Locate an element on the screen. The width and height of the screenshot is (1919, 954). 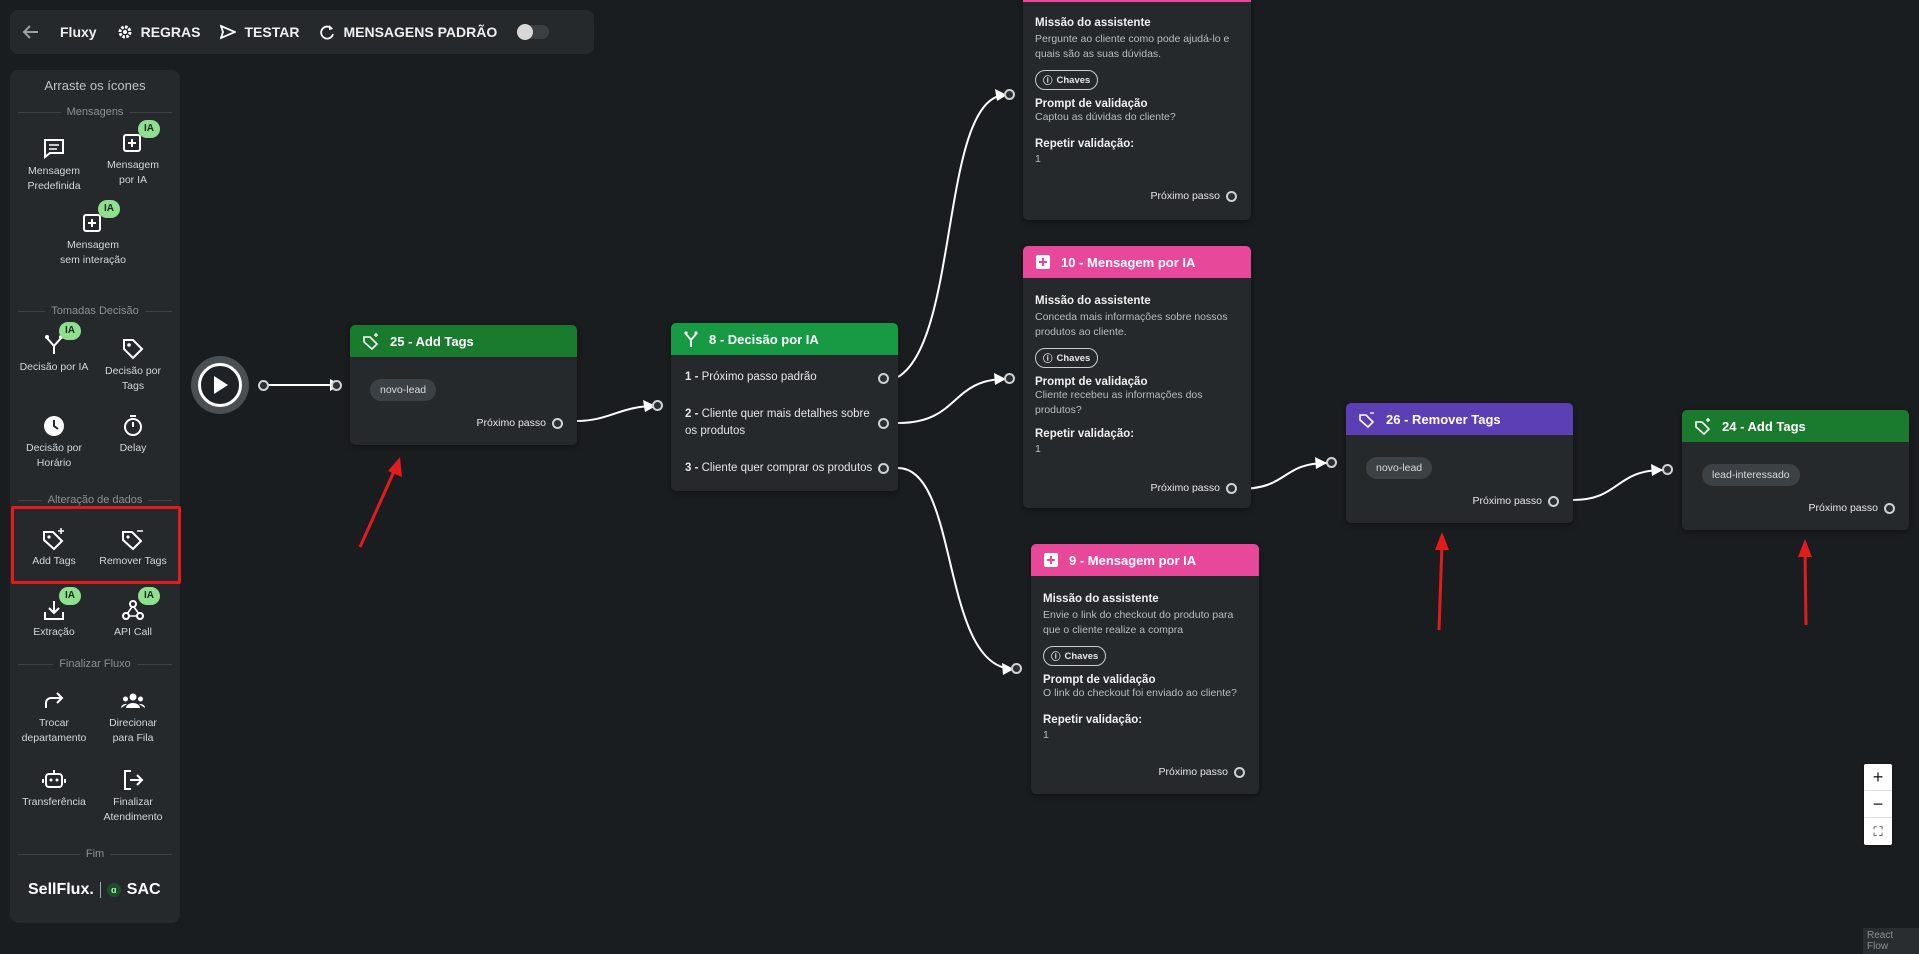
tool-label: API Call is located at coordinates (133, 632).